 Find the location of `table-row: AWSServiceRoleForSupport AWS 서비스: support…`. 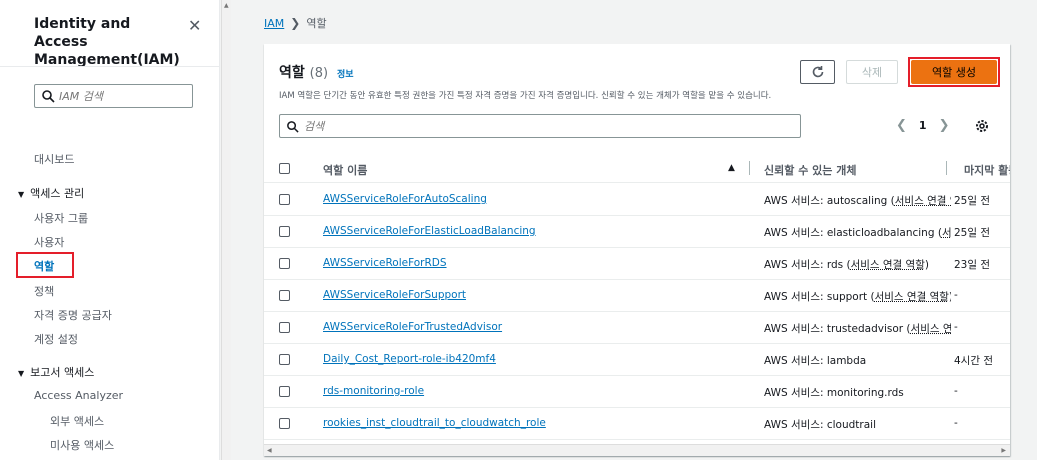

table-row: AWSServiceRoleForSupport AWS 서비스: support… is located at coordinates (637, 296).